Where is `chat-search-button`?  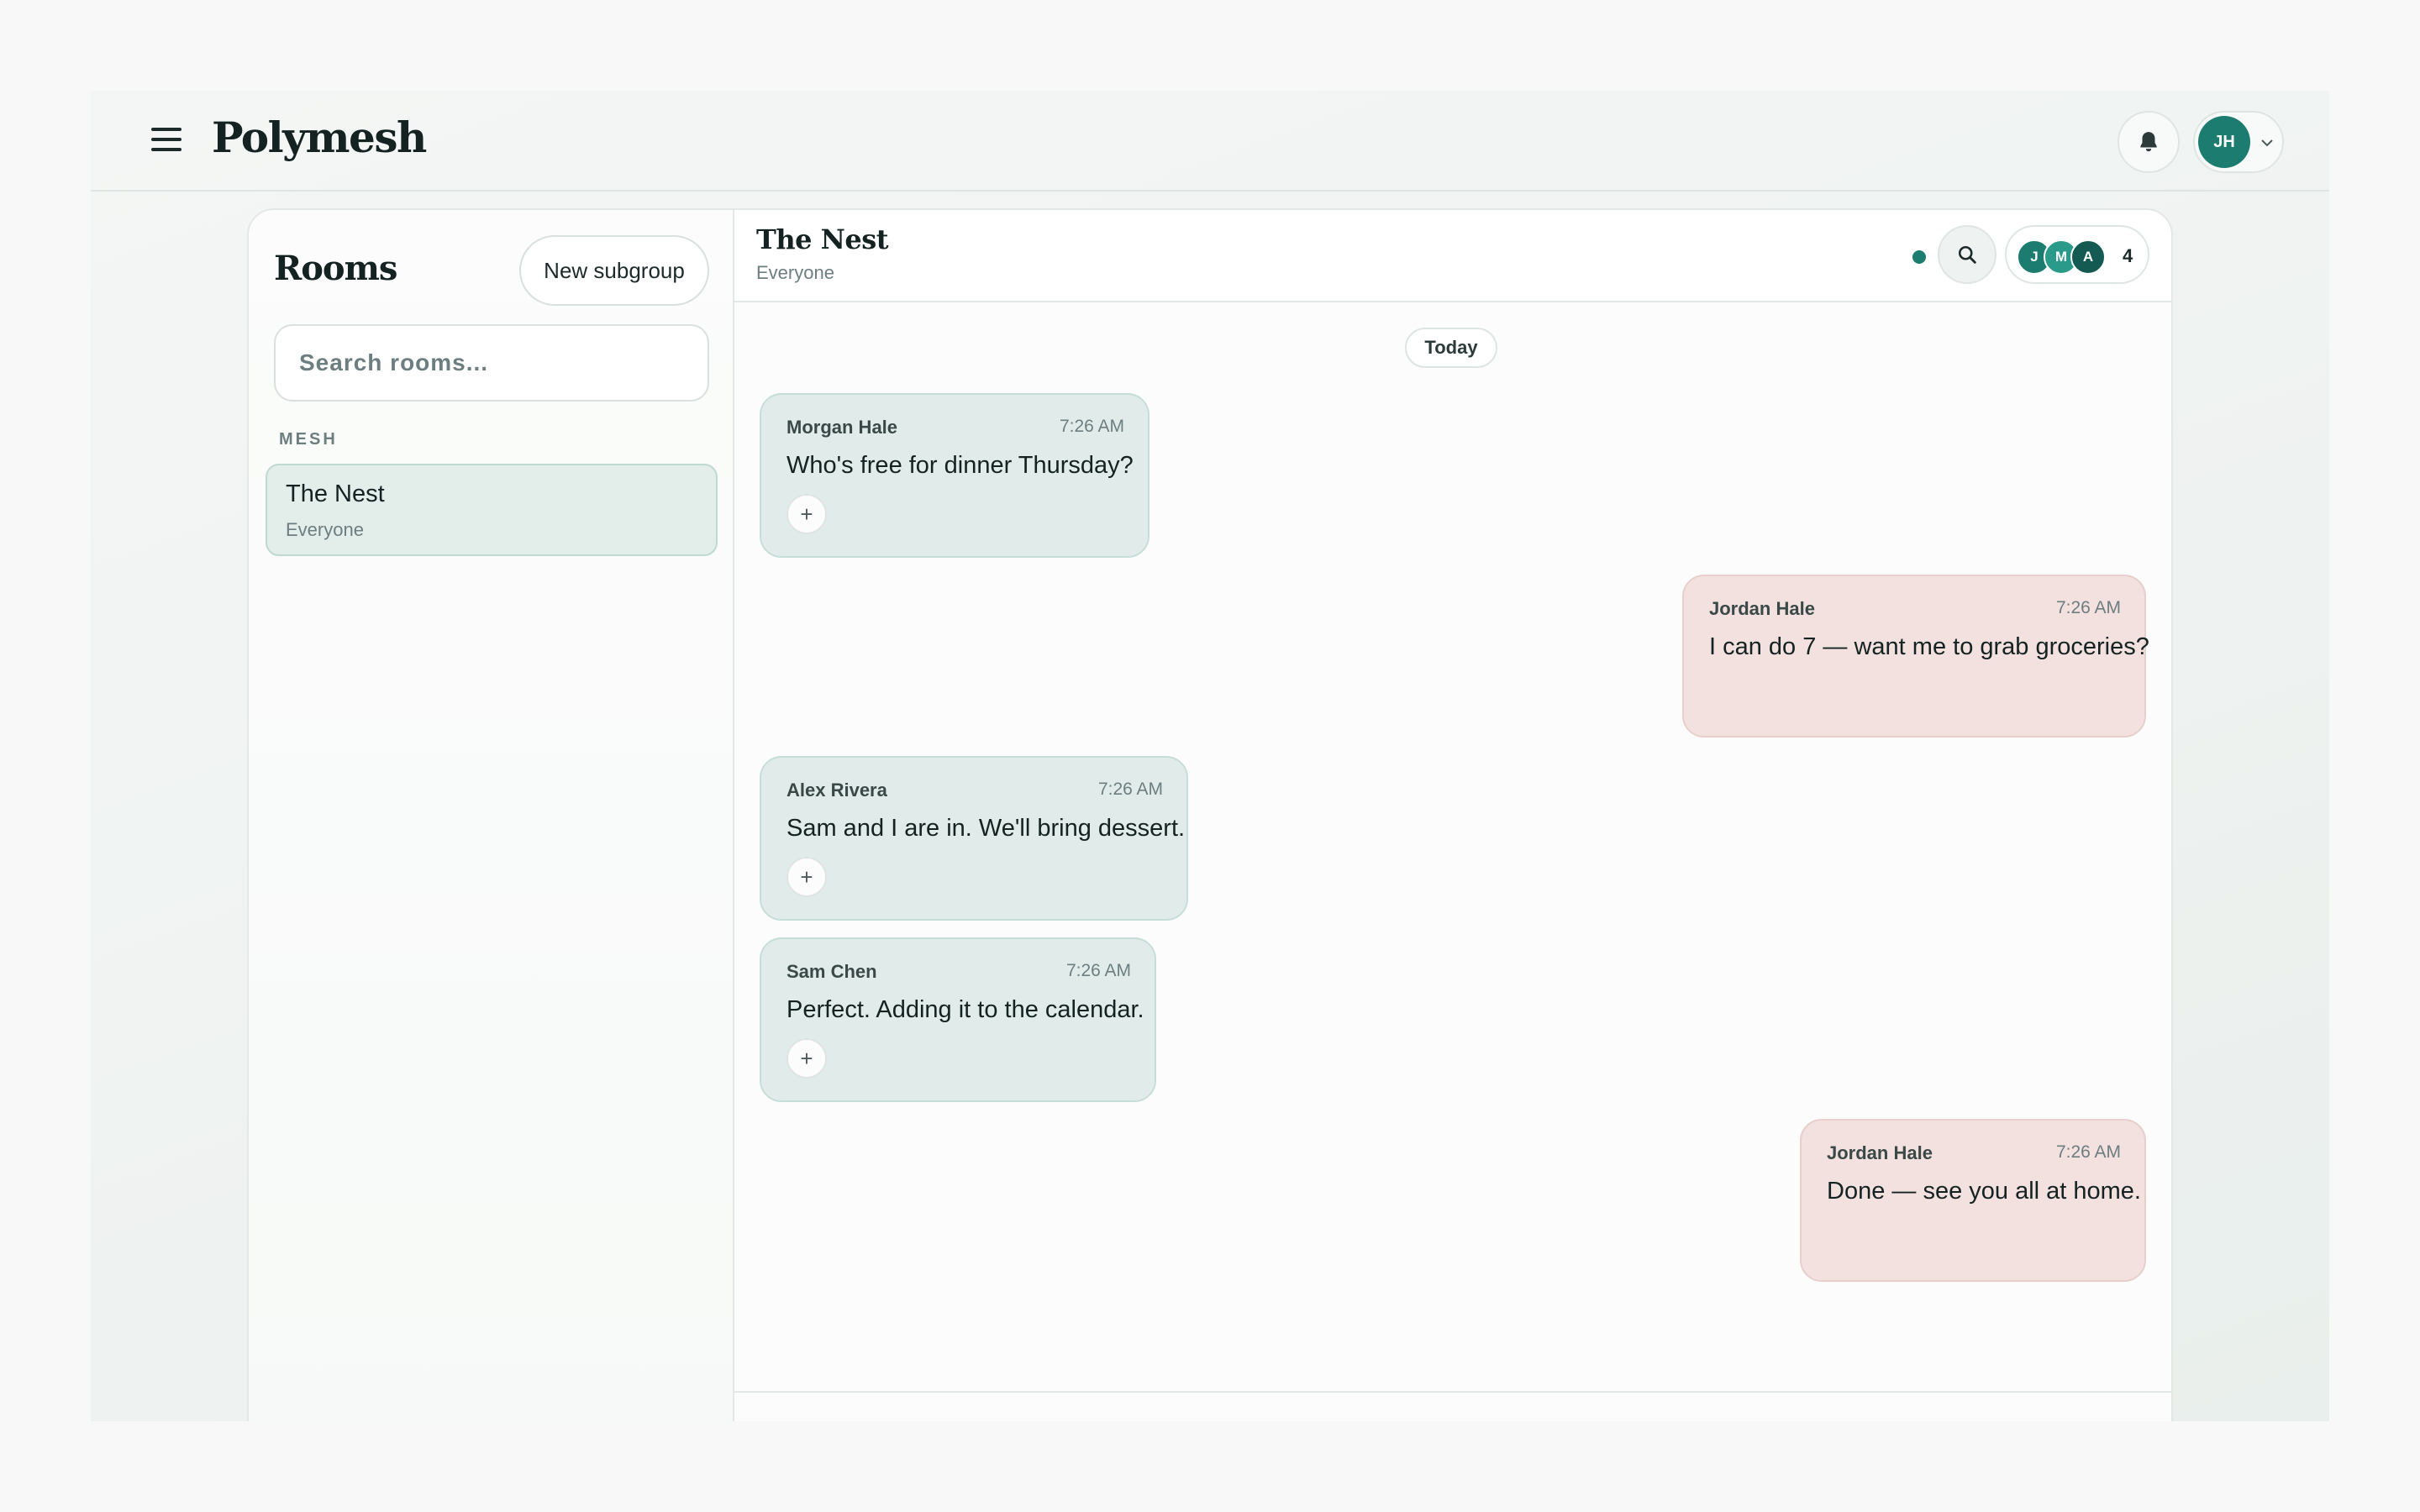 chat-search-button is located at coordinates (1967, 254).